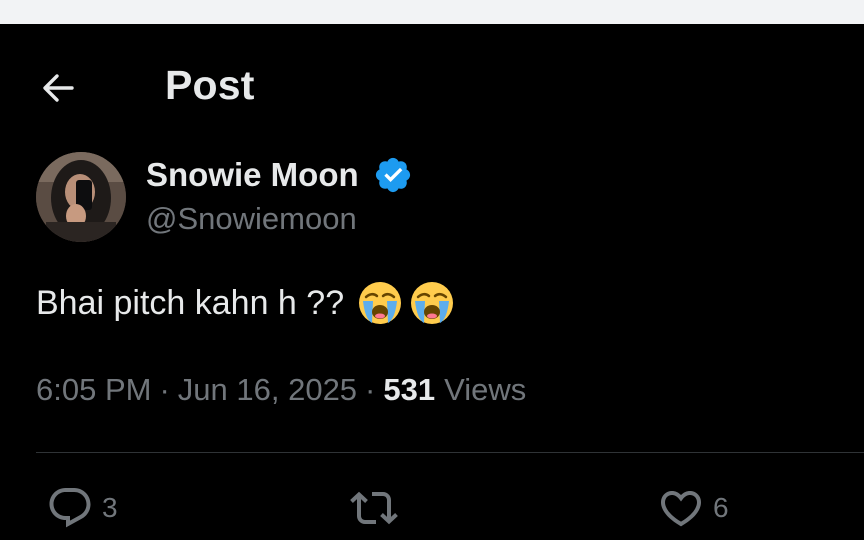 The width and height of the screenshot is (864, 540). Describe the element at coordinates (251, 219) in the screenshot. I see `author-handle: @Snowiemoon` at that location.